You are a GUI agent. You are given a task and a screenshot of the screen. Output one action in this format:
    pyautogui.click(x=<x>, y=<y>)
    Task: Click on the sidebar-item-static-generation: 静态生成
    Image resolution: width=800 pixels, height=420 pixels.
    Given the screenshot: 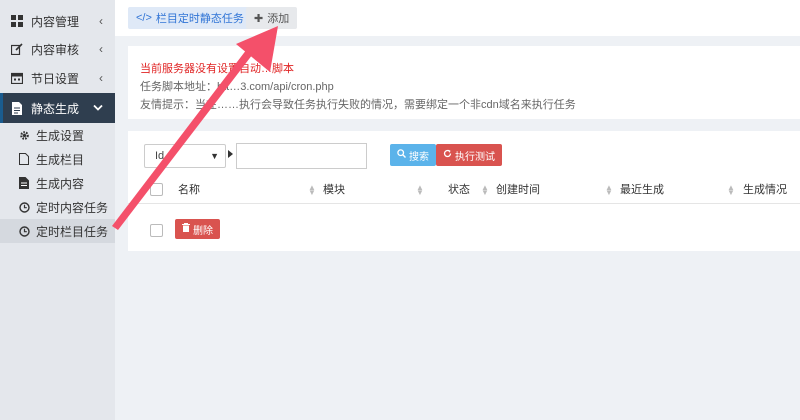 What is the action you would take?
    pyautogui.click(x=57, y=108)
    